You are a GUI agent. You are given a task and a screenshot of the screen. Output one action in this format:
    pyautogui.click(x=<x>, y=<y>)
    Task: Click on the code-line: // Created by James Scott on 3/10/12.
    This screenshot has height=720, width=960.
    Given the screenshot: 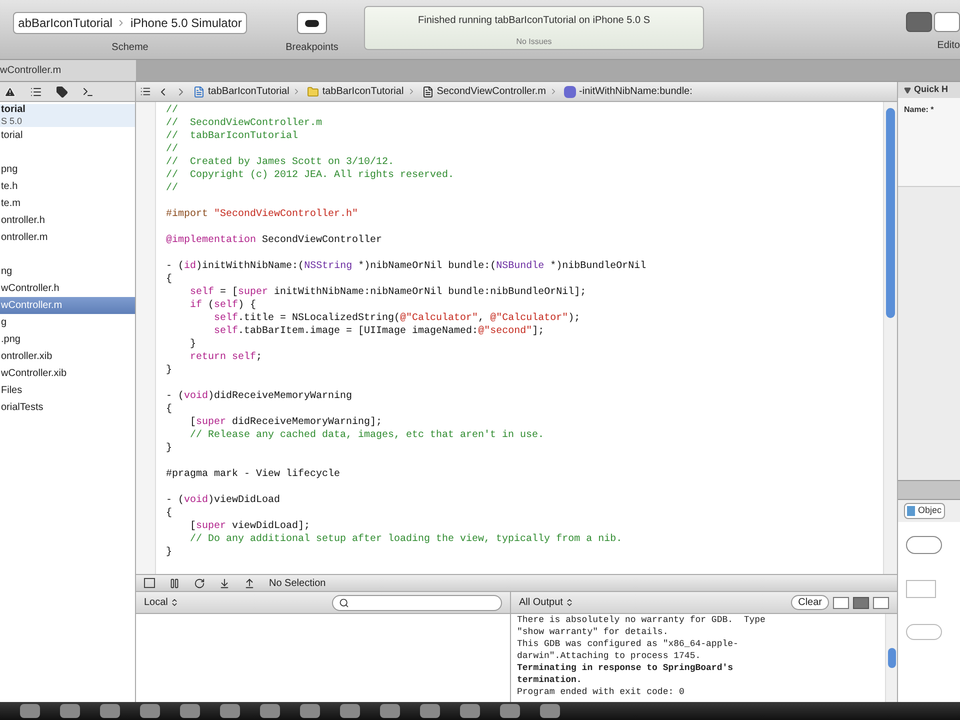 What is the action you would take?
    pyautogui.click(x=280, y=162)
    